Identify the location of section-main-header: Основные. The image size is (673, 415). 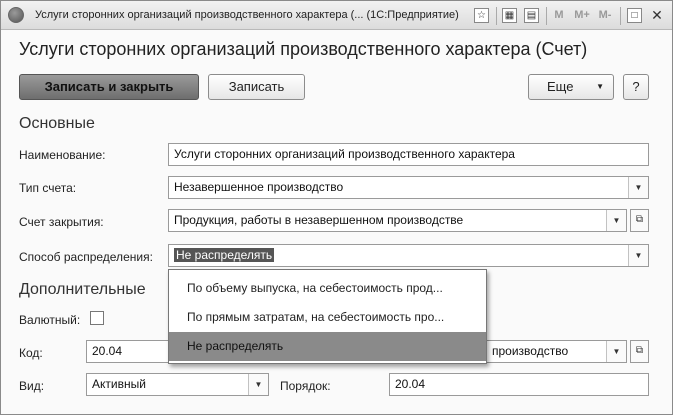
(57, 123).